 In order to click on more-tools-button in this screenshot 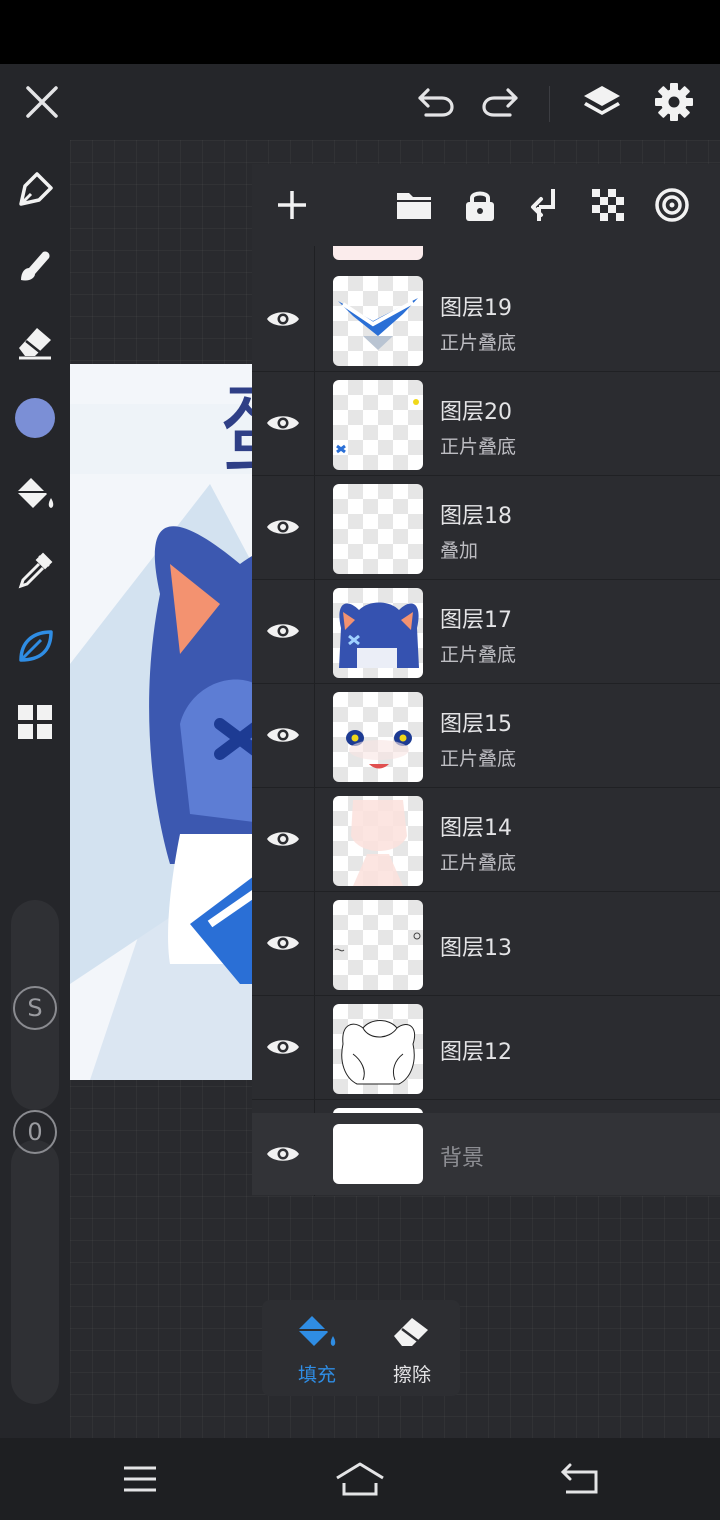, I will do `click(35, 722)`.